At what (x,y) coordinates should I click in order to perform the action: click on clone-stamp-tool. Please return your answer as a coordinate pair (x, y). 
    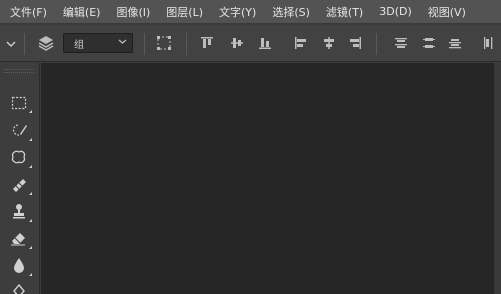
    Looking at the image, I should click on (19, 213).